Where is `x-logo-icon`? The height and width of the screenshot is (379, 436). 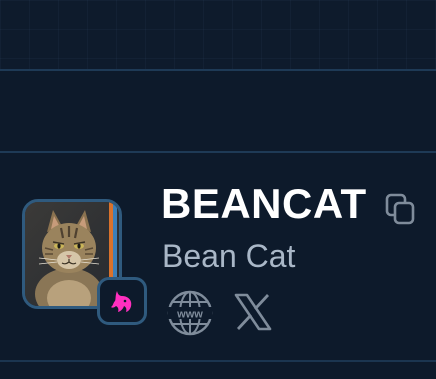 x-logo-icon is located at coordinates (253, 312).